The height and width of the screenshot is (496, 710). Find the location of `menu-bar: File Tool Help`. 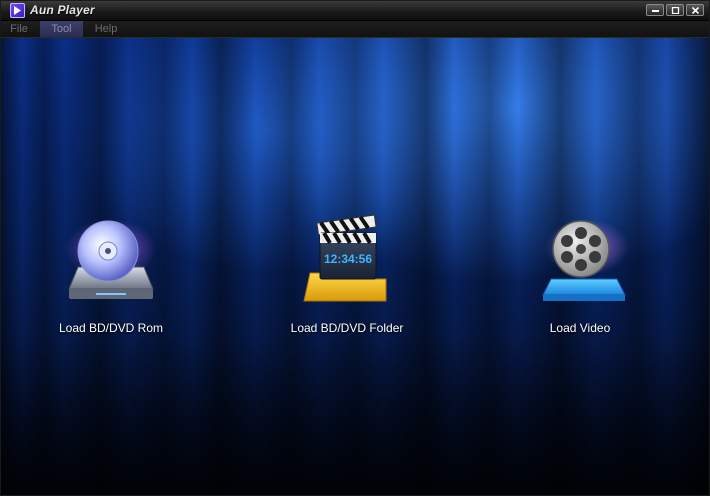

menu-bar: File Tool Help is located at coordinates (355, 29).